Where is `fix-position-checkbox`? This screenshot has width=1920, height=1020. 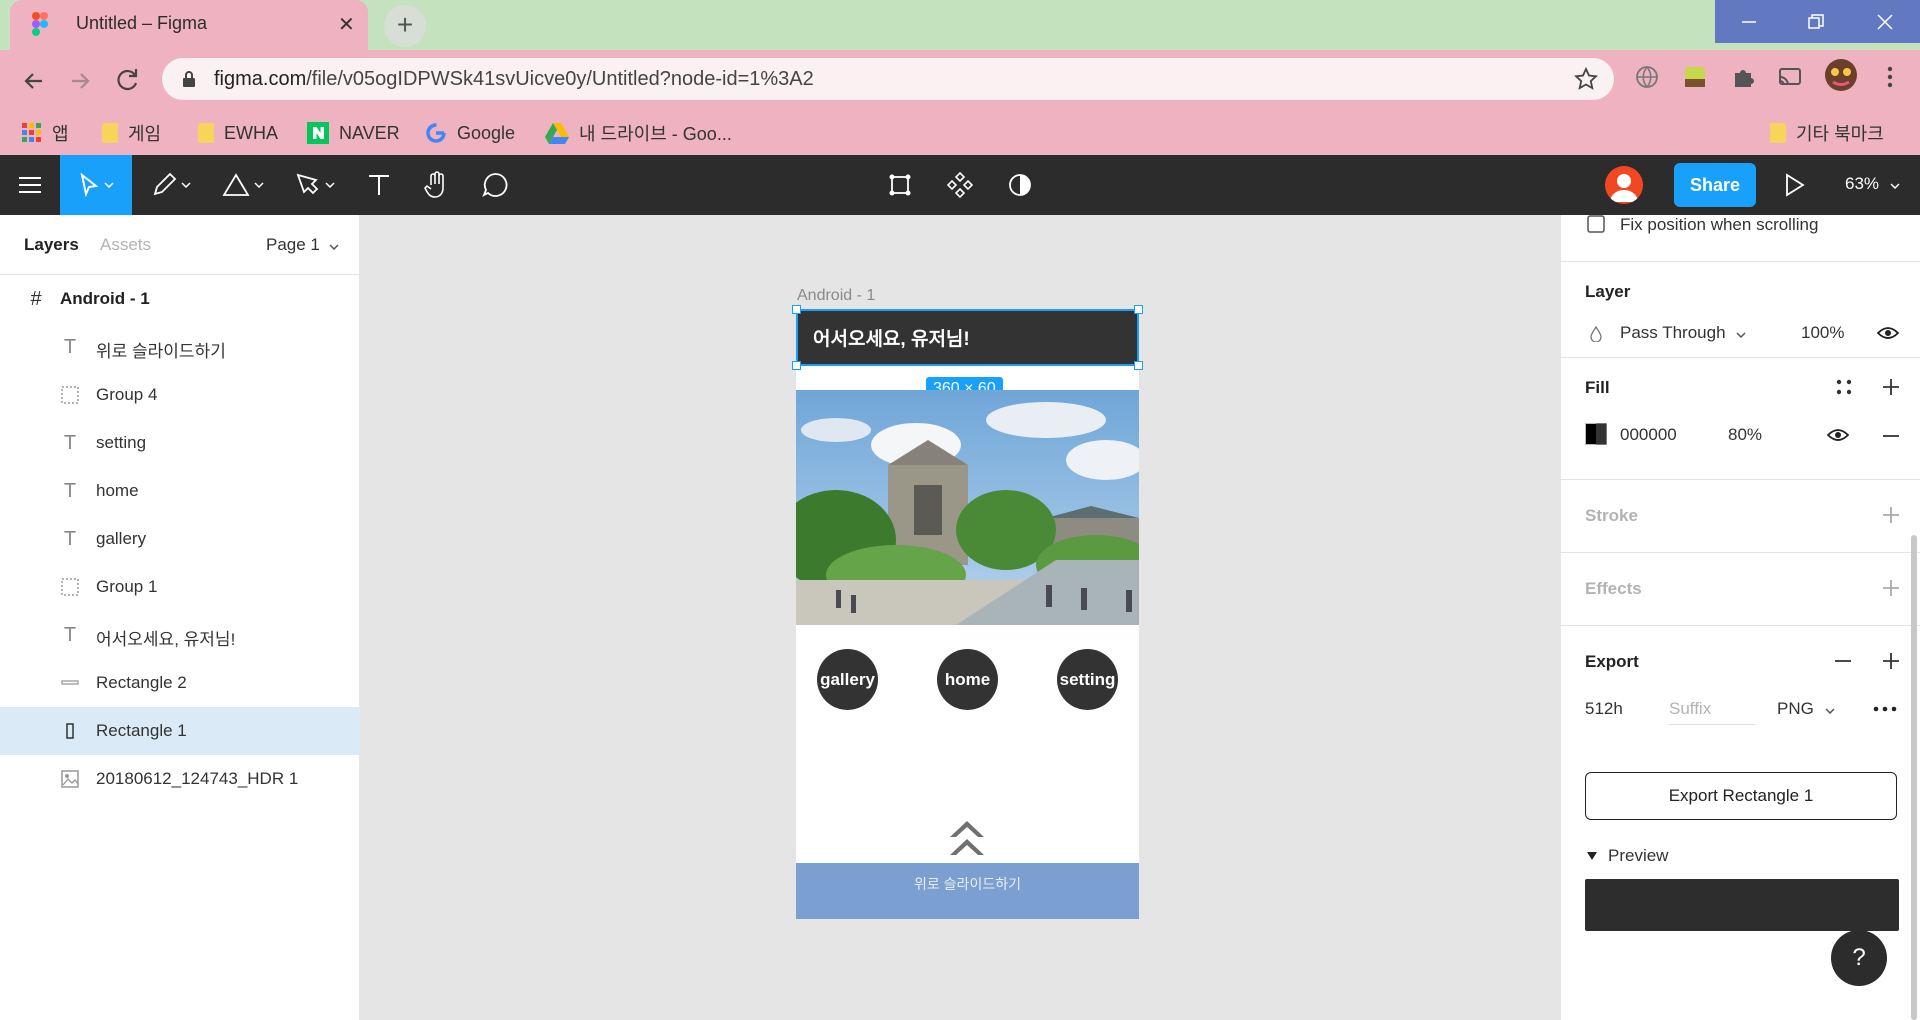
fix-position-checkbox is located at coordinates (1596, 224).